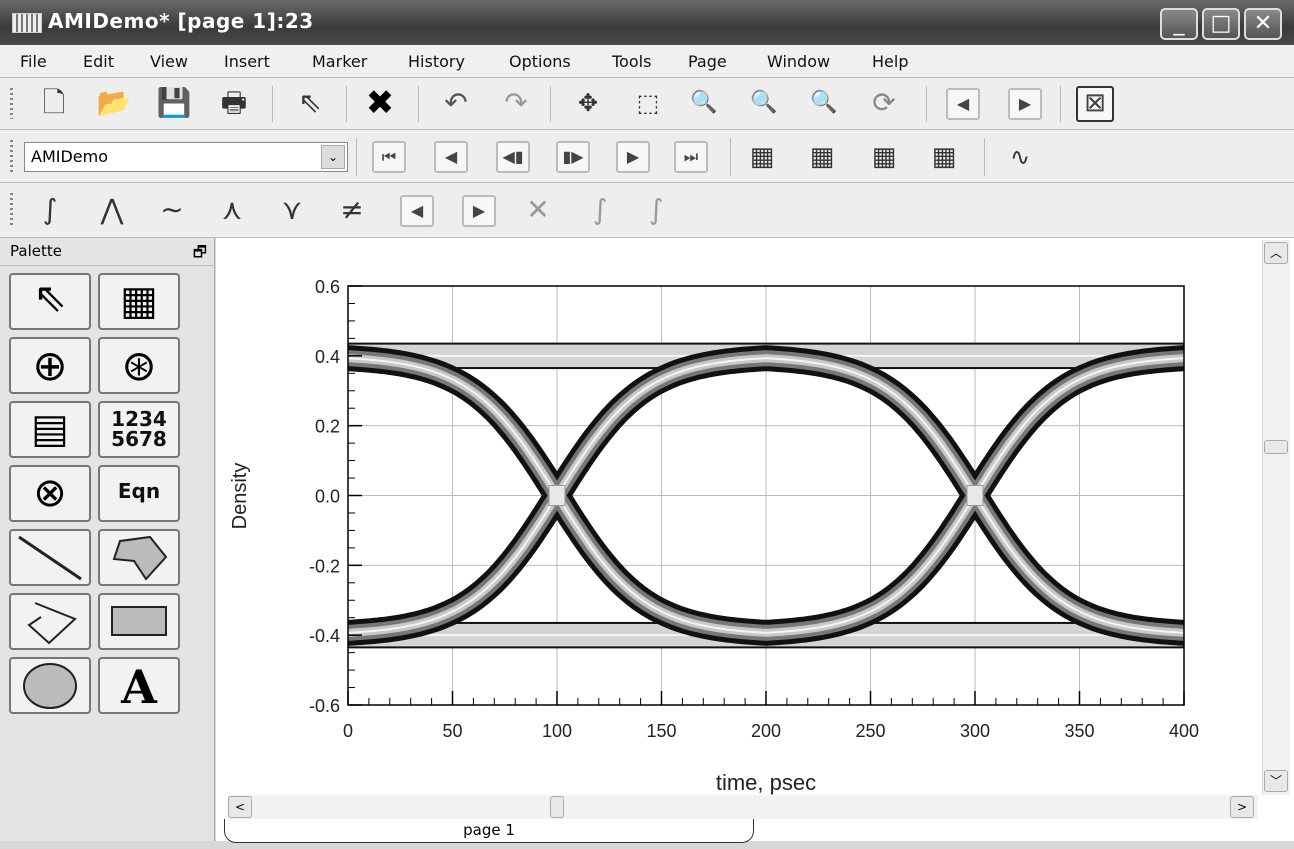 The height and width of the screenshot is (849, 1294). I want to click on last-icon: ⏭, so click(691, 157).